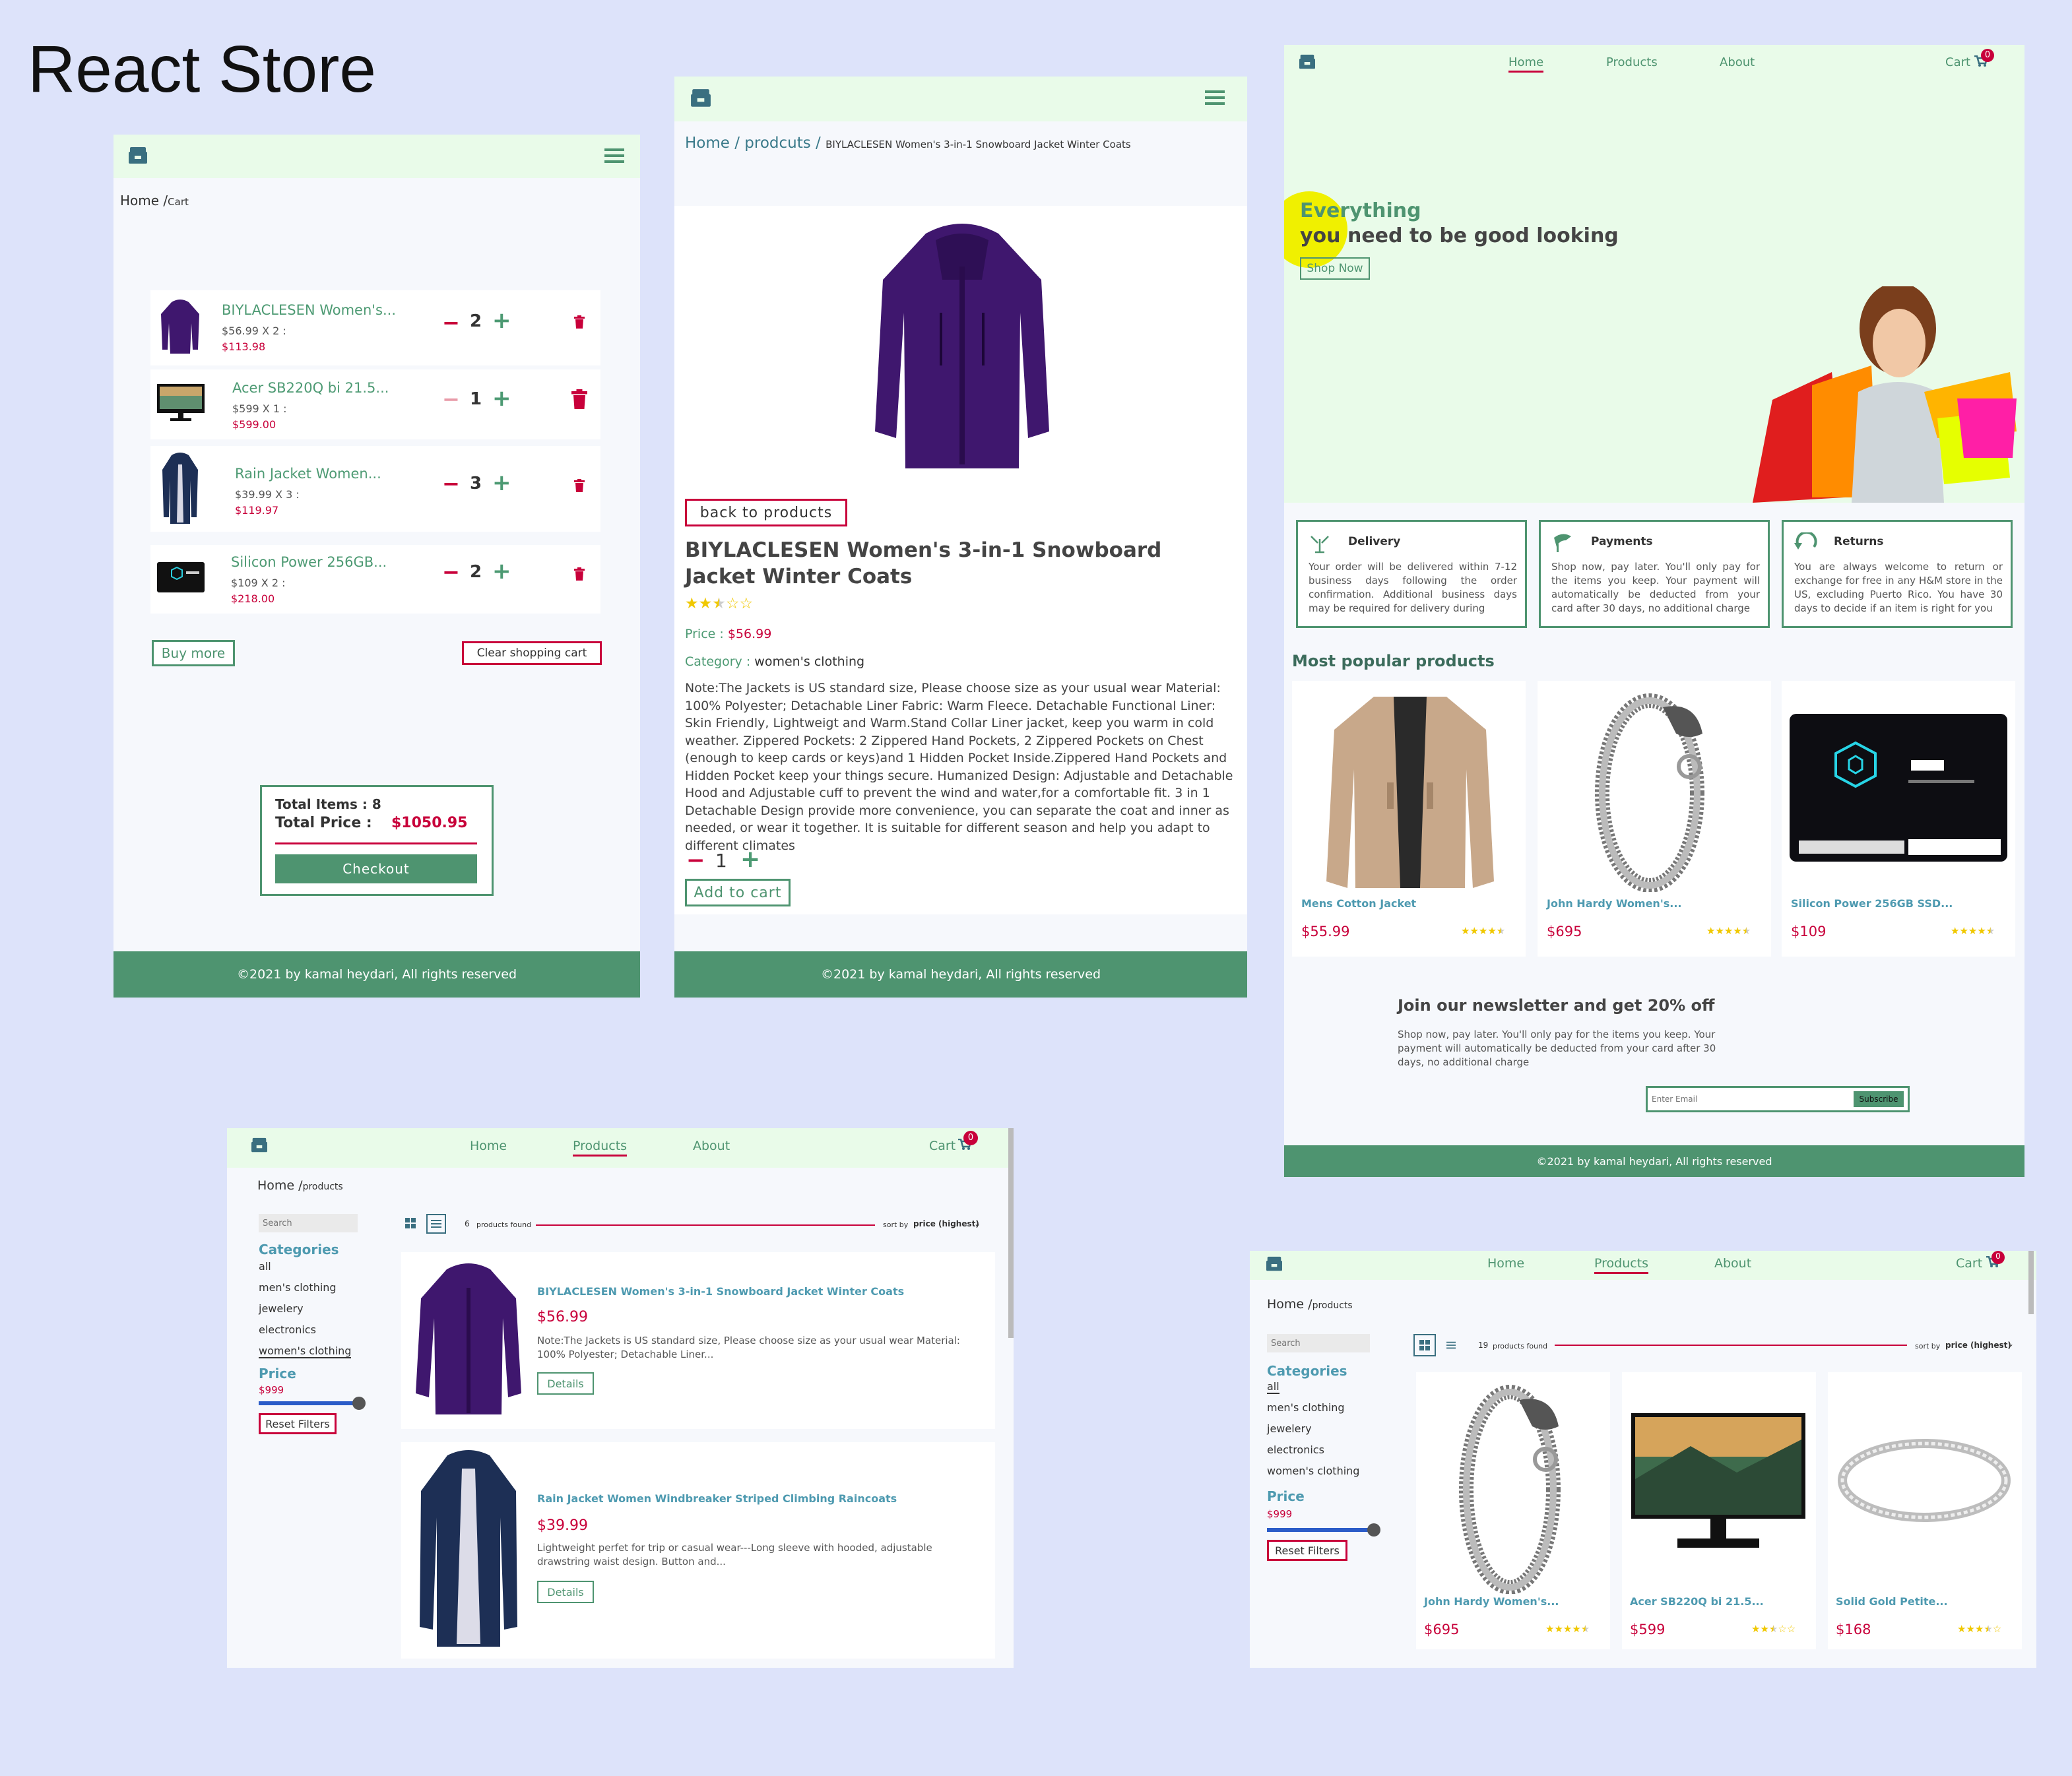 The width and height of the screenshot is (2072, 1776). Describe the element at coordinates (1654, 819) in the screenshot. I see `popular-product-card: John Hardy Women's... $695 ★★★★★` at that location.